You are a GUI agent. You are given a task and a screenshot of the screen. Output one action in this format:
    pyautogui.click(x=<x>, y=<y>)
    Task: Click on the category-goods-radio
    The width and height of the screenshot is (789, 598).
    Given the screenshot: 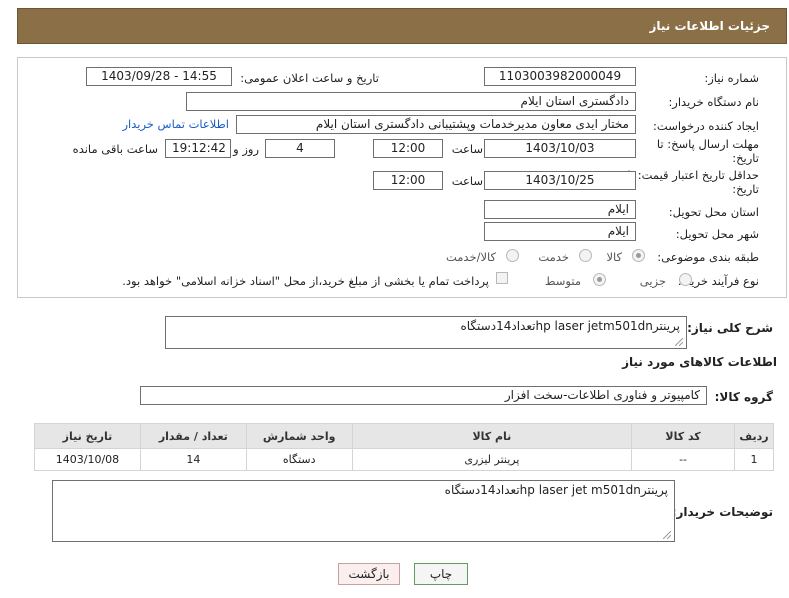 What is the action you would take?
    pyautogui.click(x=638, y=255)
    